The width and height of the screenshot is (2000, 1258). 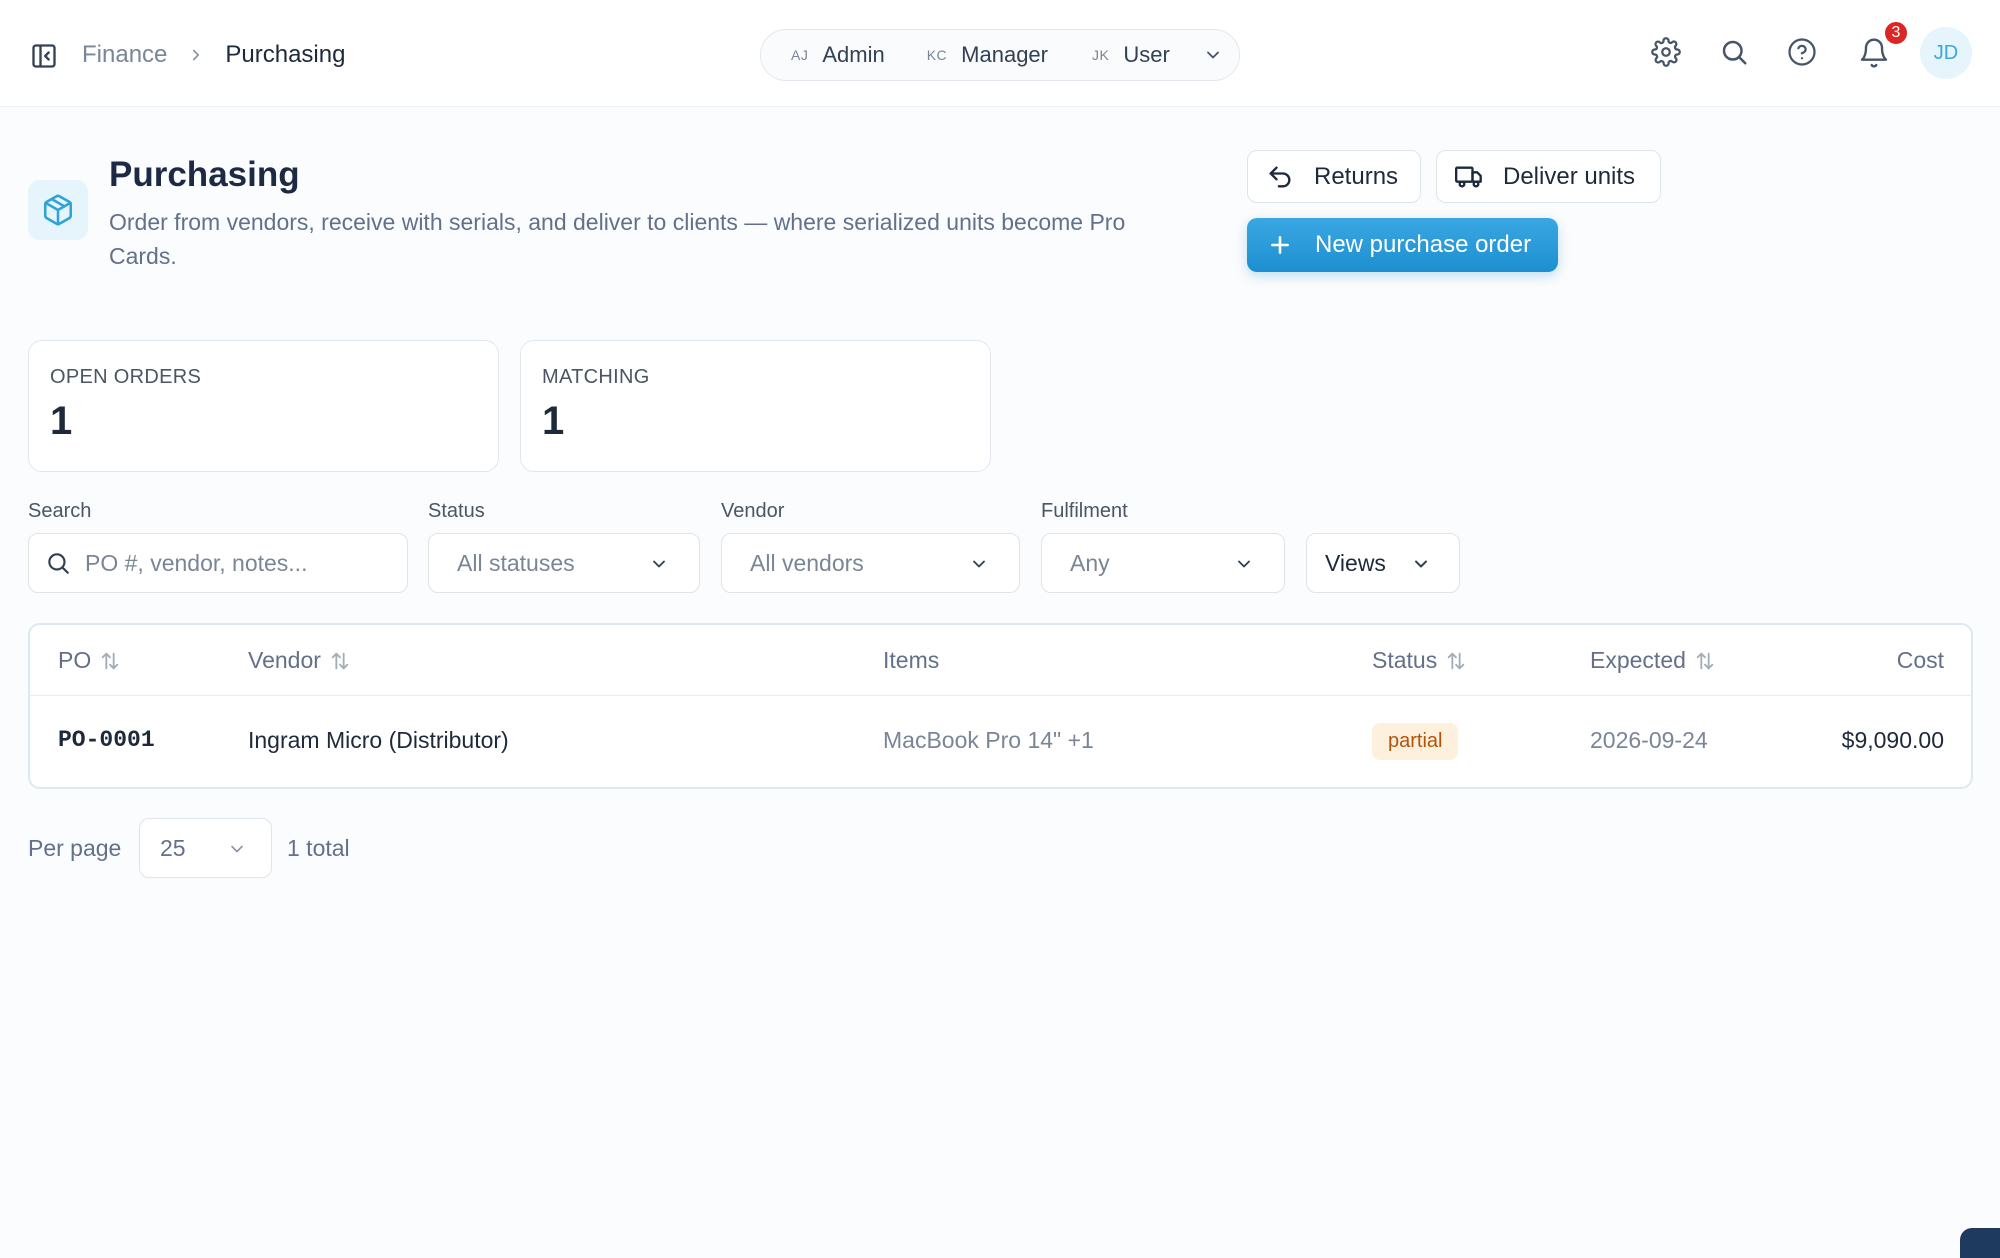 I want to click on vendor-filter-label: Vendor, so click(x=753, y=511).